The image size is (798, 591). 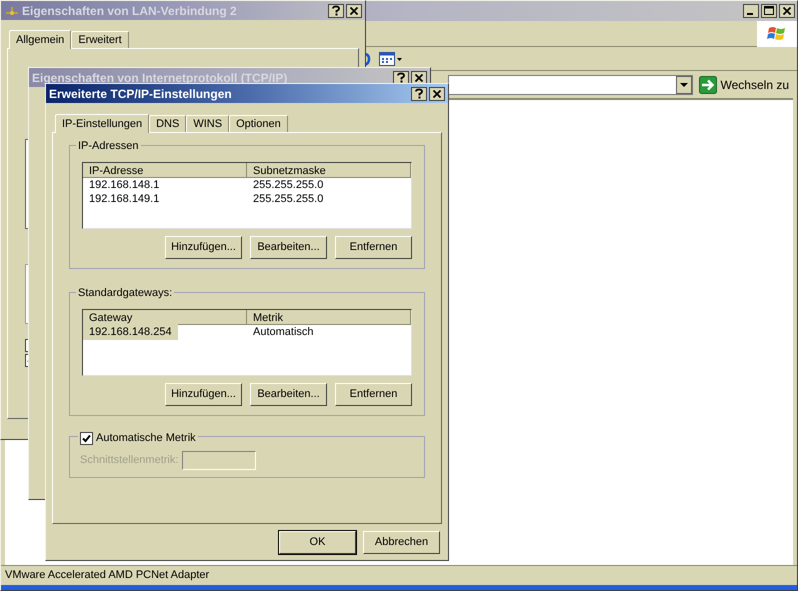 I want to click on tab: IP-Einstellungen, so click(x=102, y=123).